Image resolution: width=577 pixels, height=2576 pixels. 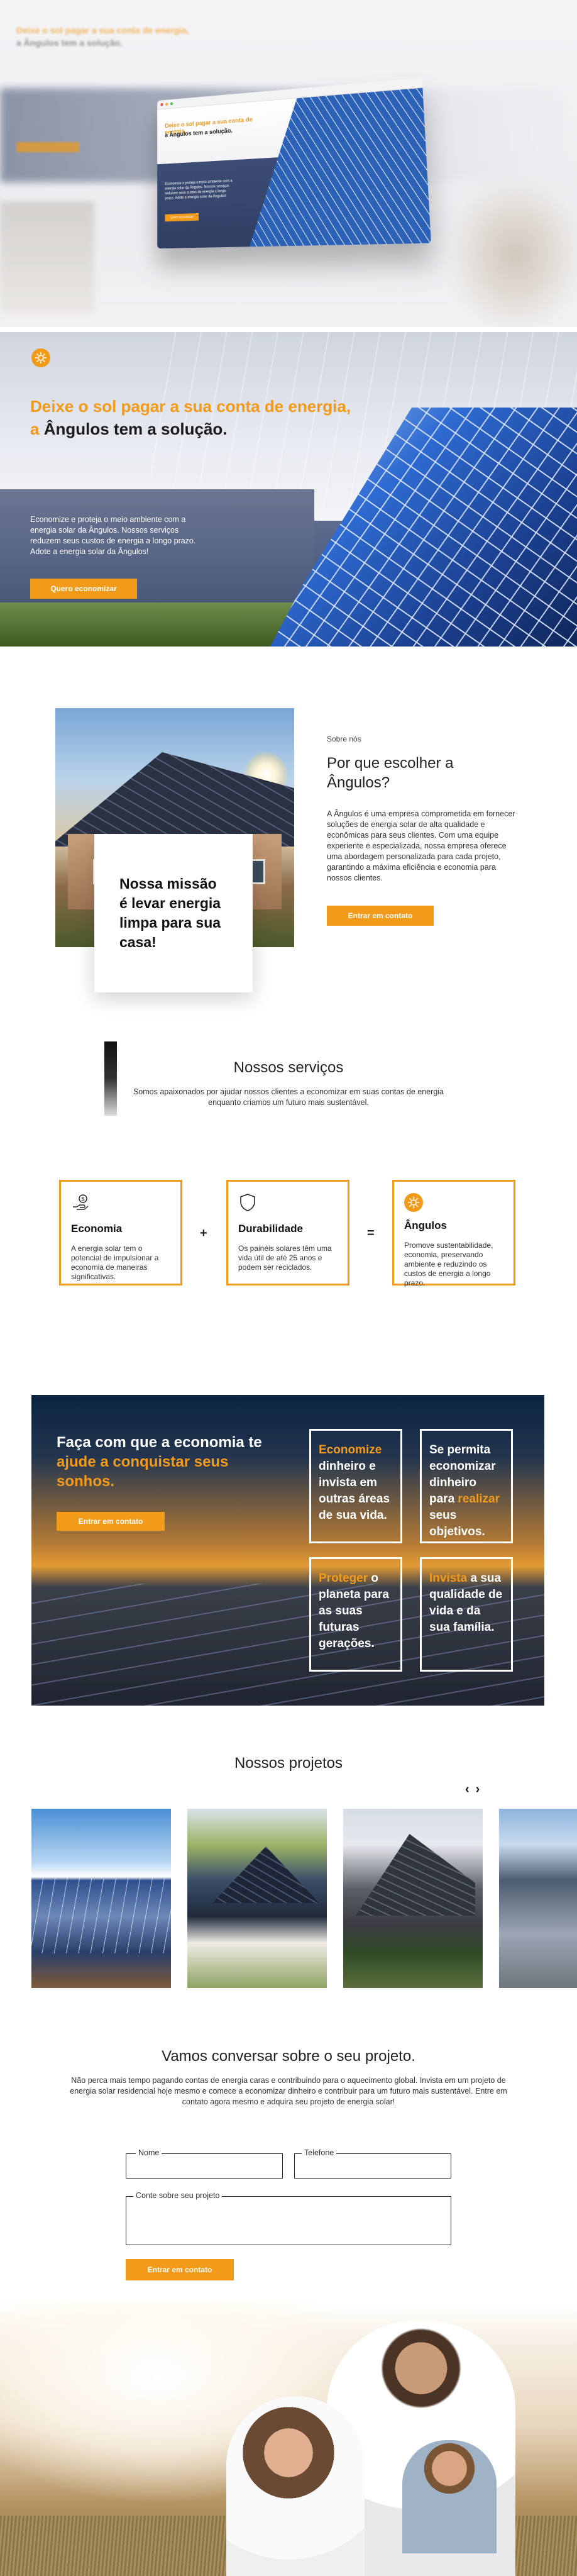 I want to click on message-label: Conte sobre seu projeto, so click(x=177, y=2195).